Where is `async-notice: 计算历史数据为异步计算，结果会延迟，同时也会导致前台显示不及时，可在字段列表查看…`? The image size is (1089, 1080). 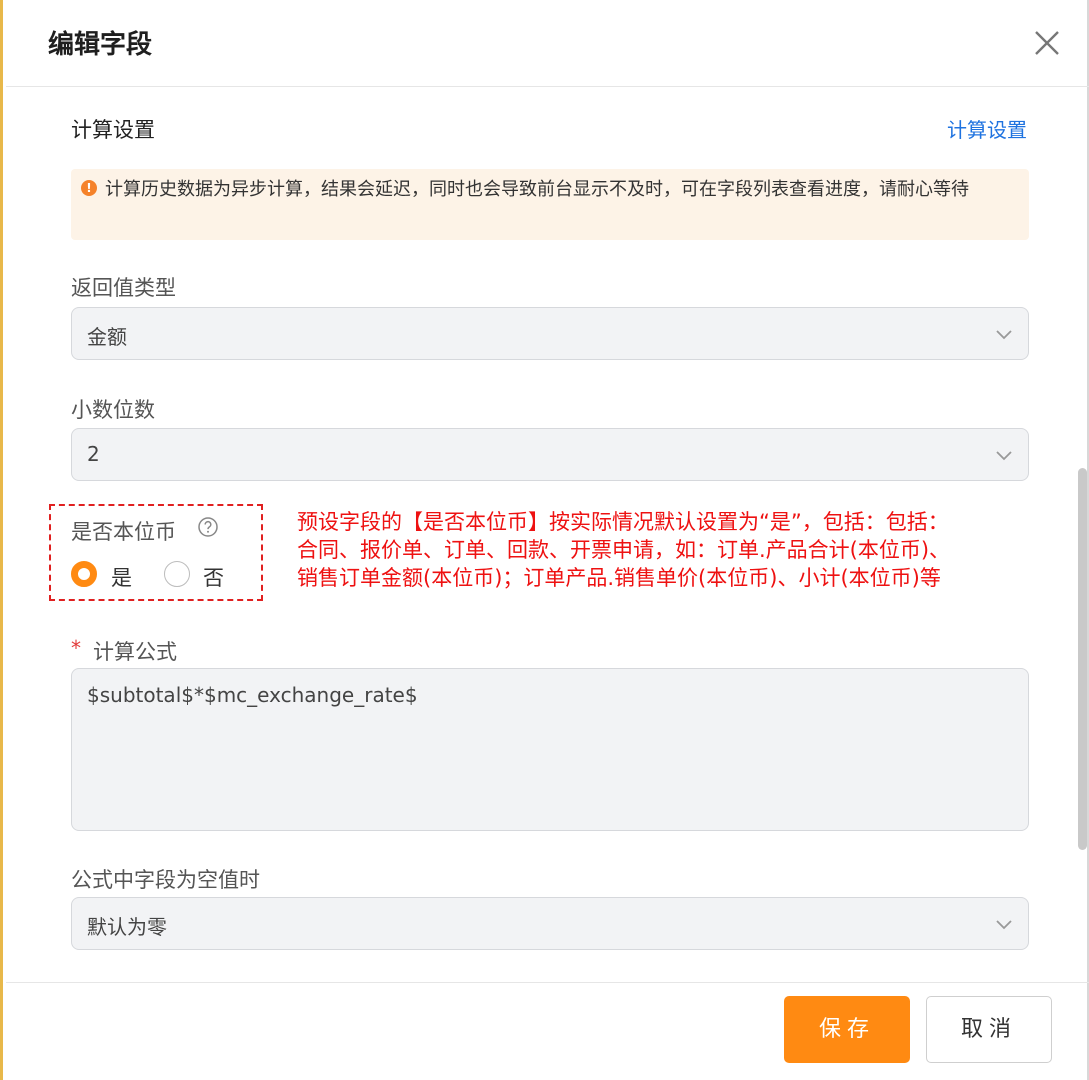
async-notice: 计算历史数据为异步计算，结果会延迟，同时也会导致前台显示不及时，可在字段列表查看… is located at coordinates (550, 204).